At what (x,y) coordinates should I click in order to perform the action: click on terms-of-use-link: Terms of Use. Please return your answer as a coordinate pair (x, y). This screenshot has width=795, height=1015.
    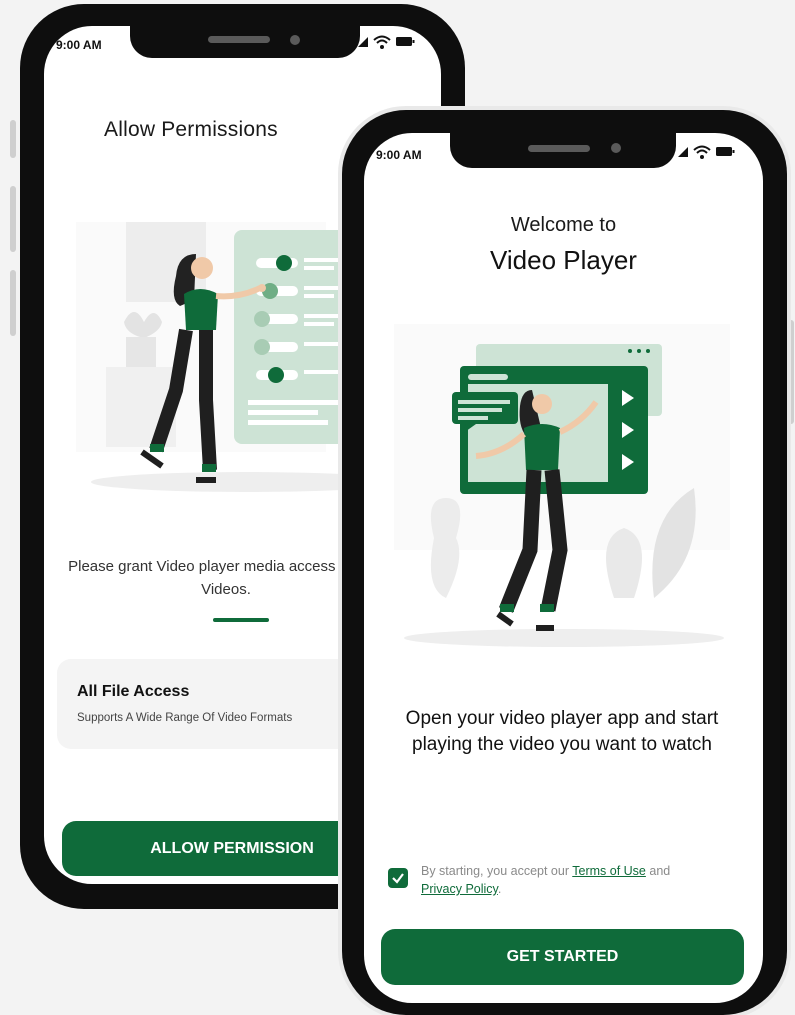
    Looking at the image, I should click on (609, 871).